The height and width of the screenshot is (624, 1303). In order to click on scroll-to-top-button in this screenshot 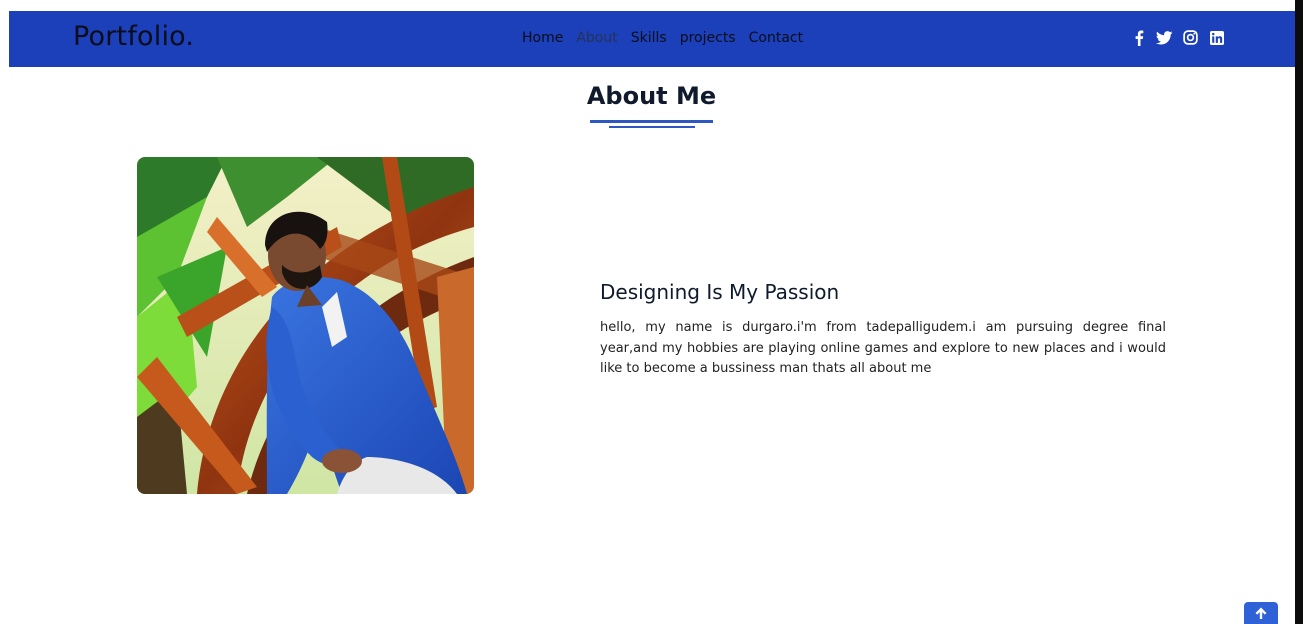, I will do `click(1261, 613)`.